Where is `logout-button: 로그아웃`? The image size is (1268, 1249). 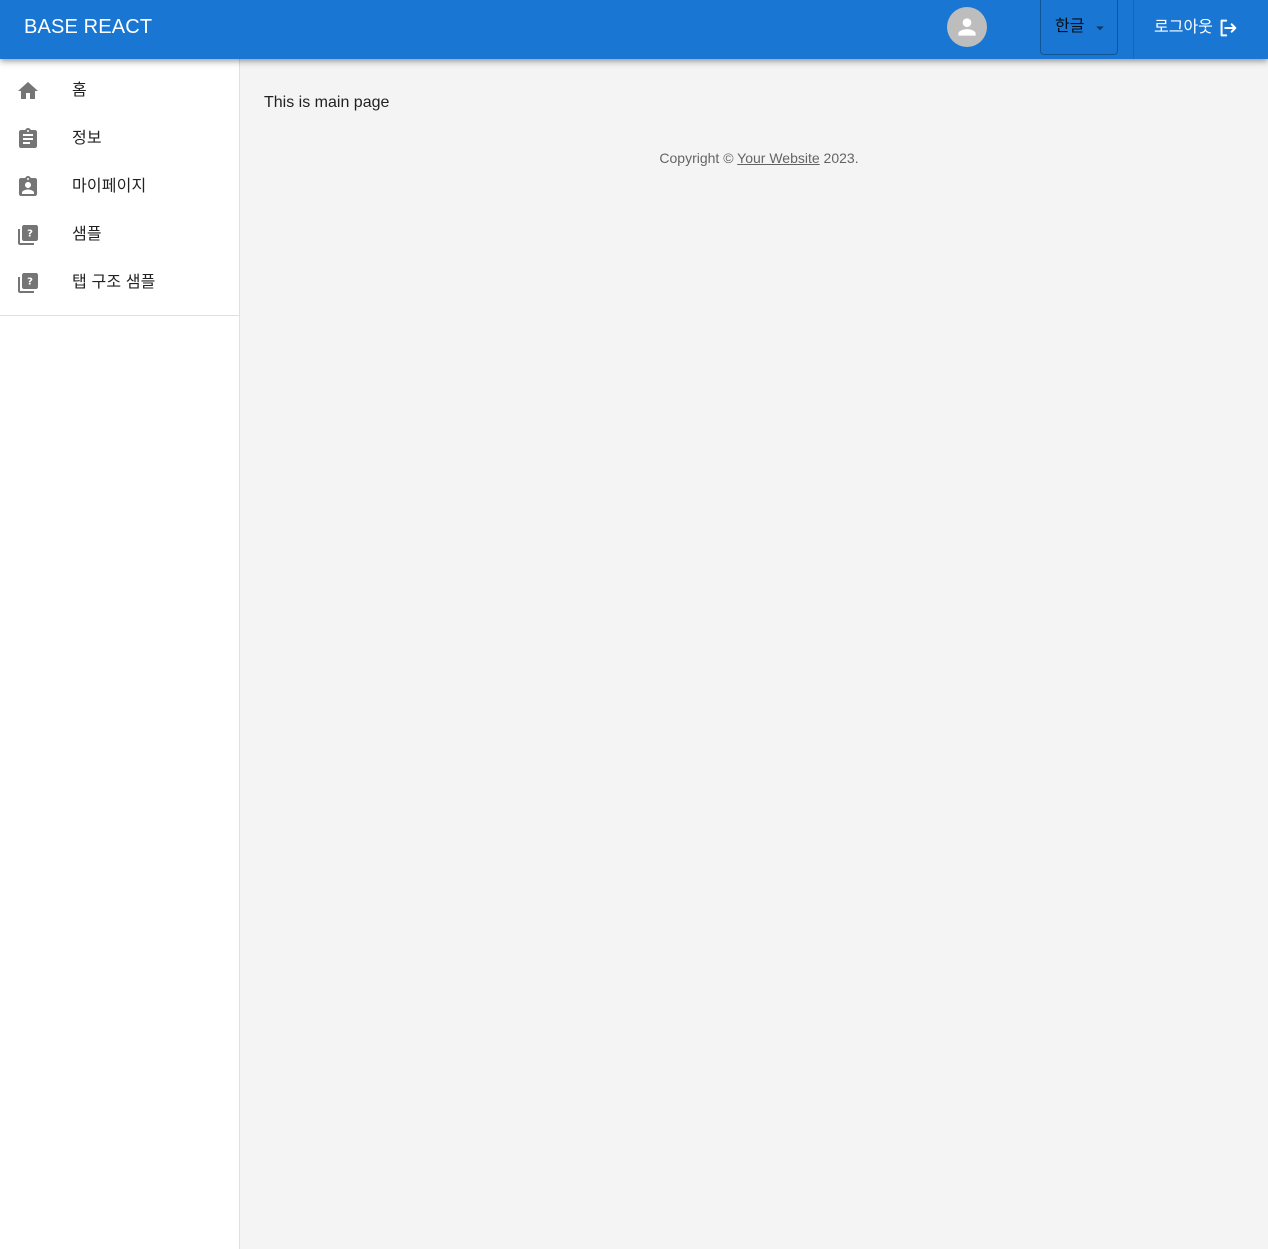
logout-button: 로그아웃 is located at coordinates (1196, 28).